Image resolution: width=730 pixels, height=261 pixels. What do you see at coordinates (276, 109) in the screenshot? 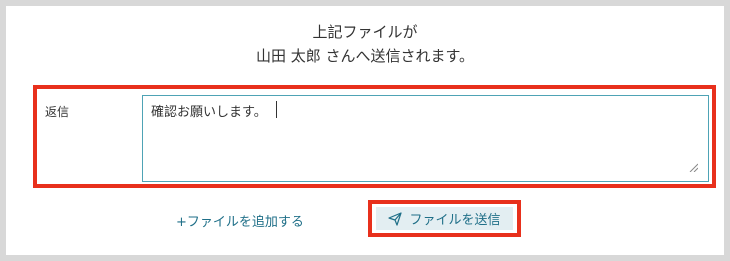
I see `text-caret` at bounding box center [276, 109].